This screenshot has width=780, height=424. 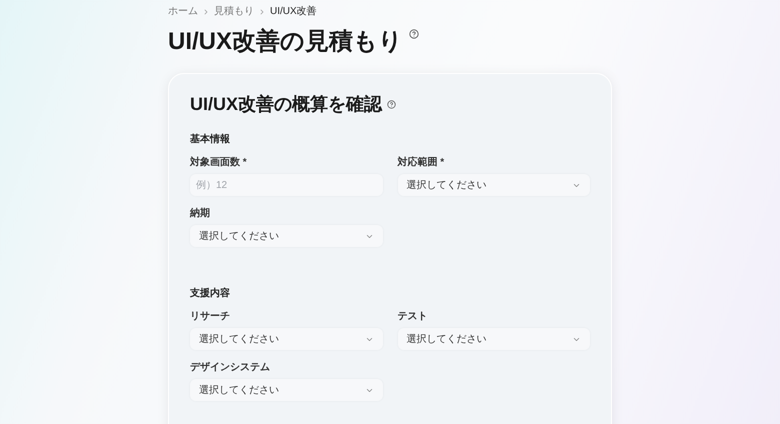 What do you see at coordinates (234, 12) in the screenshot?
I see `breadcrumb-link: 見積もり` at bounding box center [234, 12].